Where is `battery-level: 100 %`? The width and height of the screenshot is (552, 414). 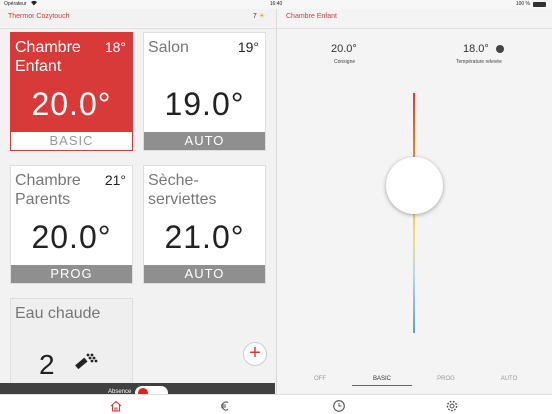
battery-level: 100 % is located at coordinates (522, 4).